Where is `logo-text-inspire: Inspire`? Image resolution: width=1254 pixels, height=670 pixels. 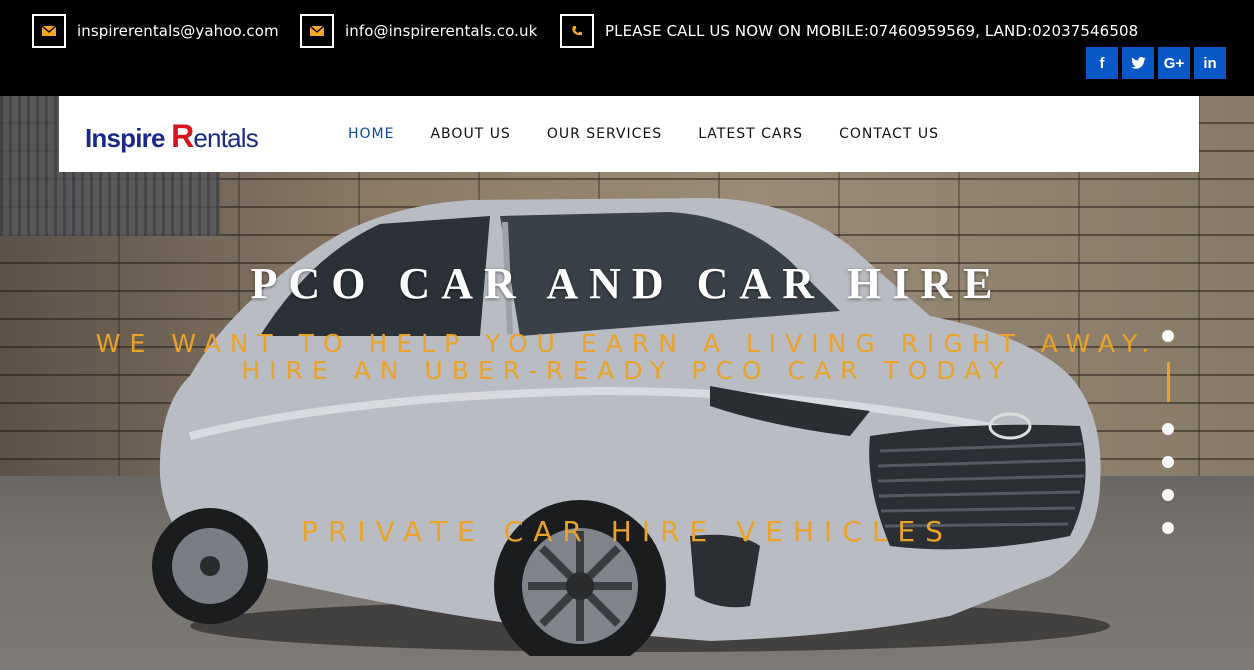
logo-text-inspire: Inspire is located at coordinates (128, 138).